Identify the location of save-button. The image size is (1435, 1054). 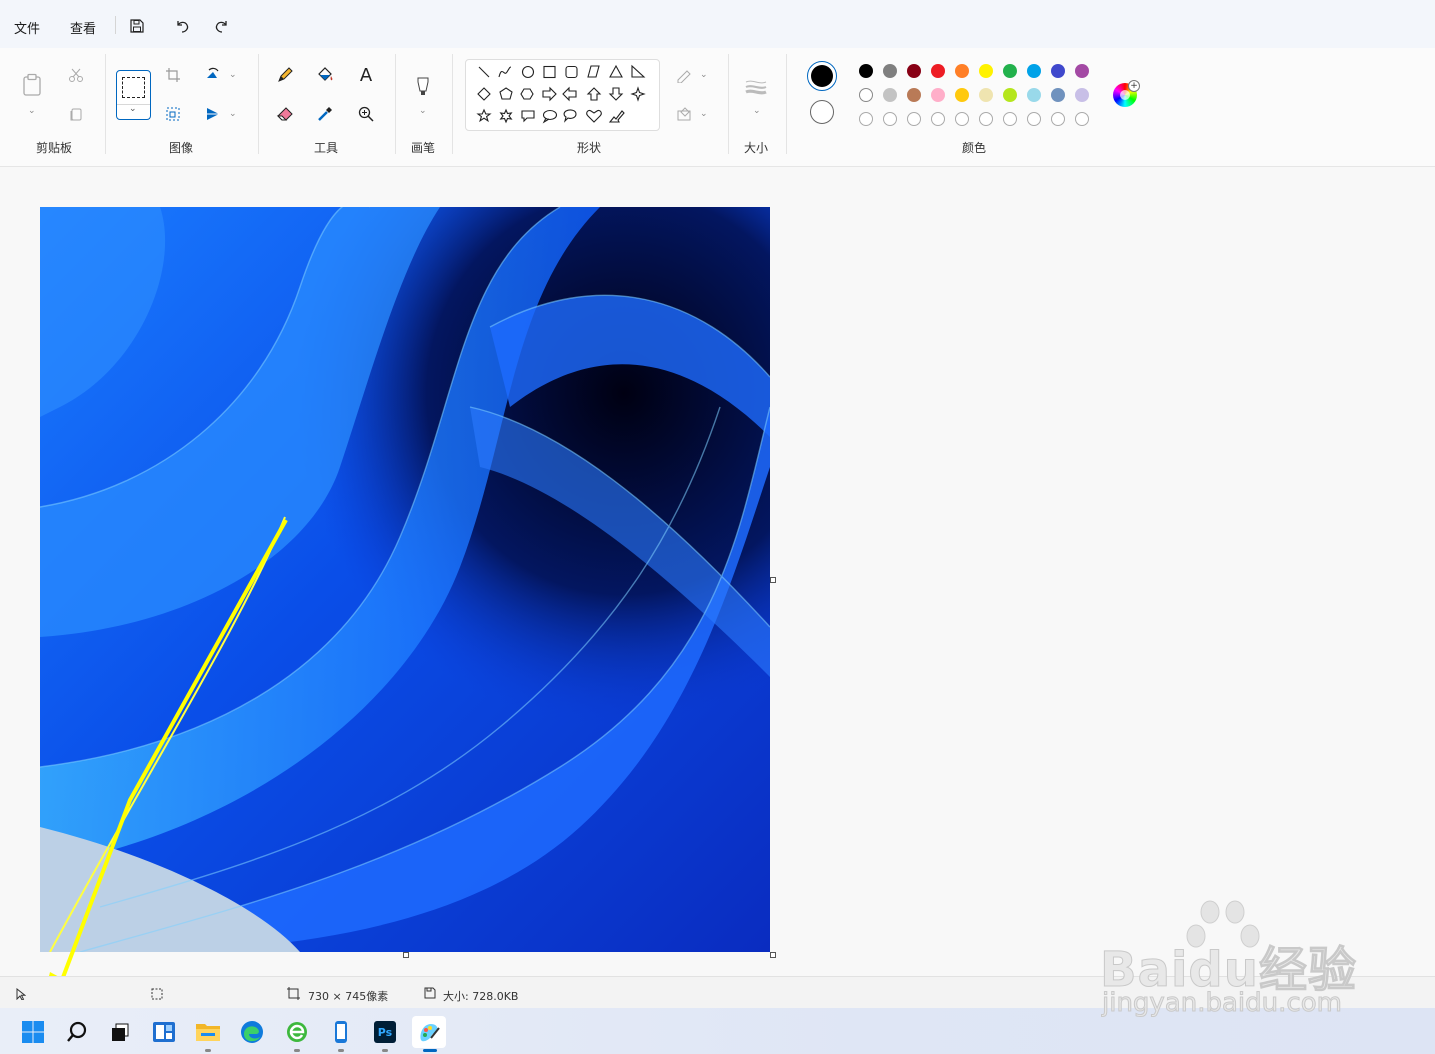
(137, 26).